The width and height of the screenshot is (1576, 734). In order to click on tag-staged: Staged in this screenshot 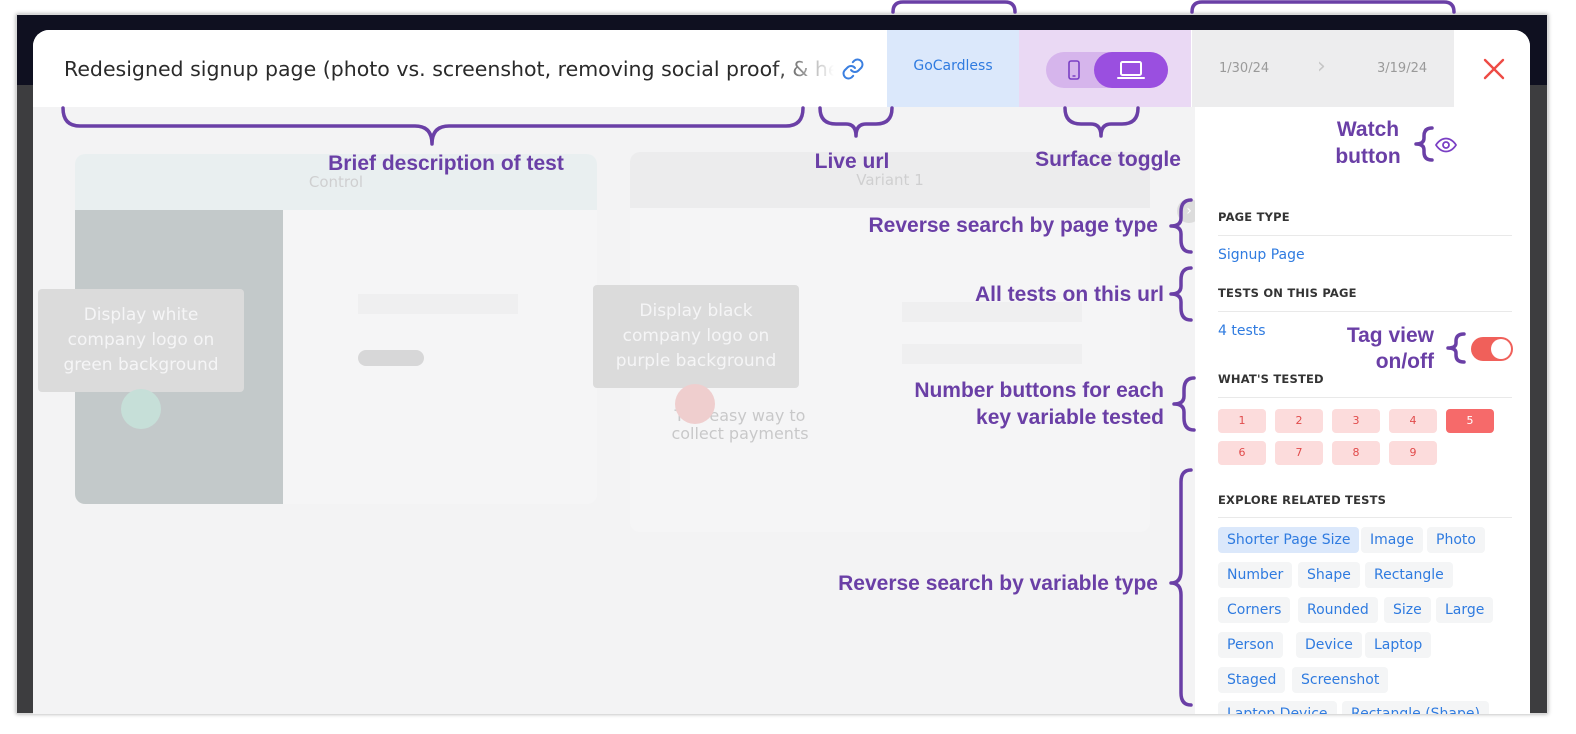, I will do `click(1252, 680)`.